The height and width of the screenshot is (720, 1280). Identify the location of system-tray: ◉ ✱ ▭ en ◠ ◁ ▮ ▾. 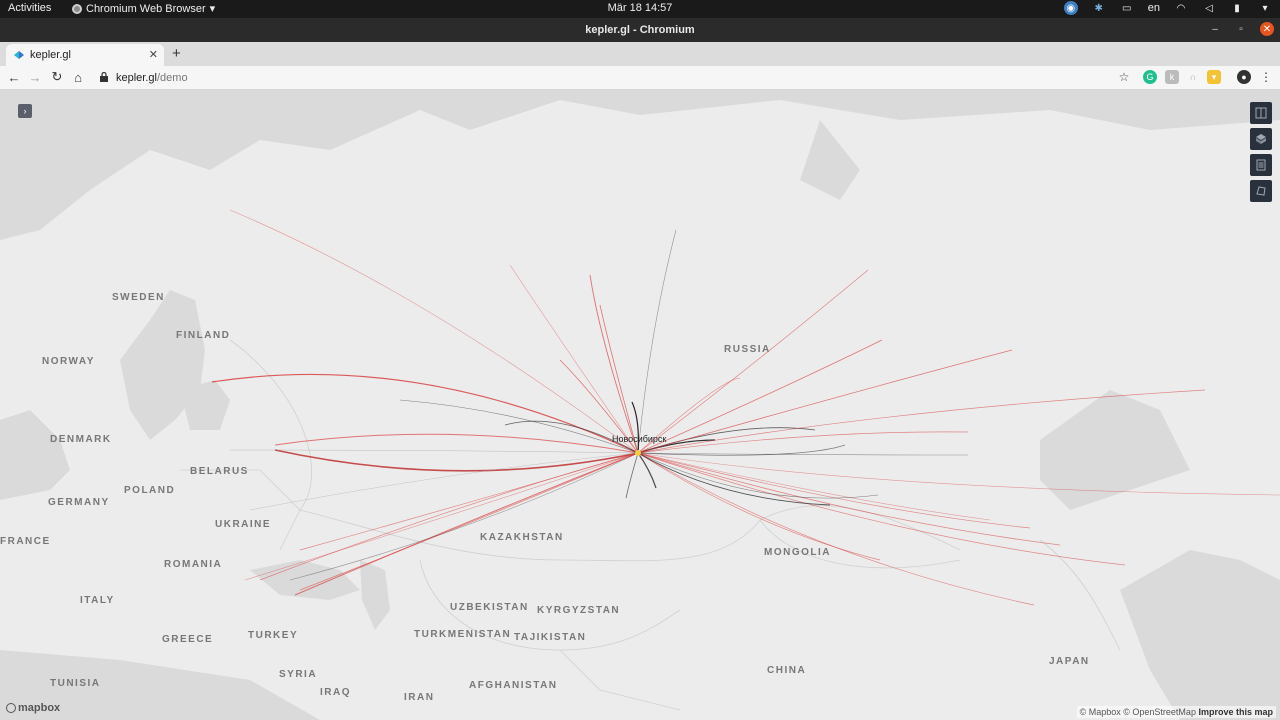
(1167, 8).